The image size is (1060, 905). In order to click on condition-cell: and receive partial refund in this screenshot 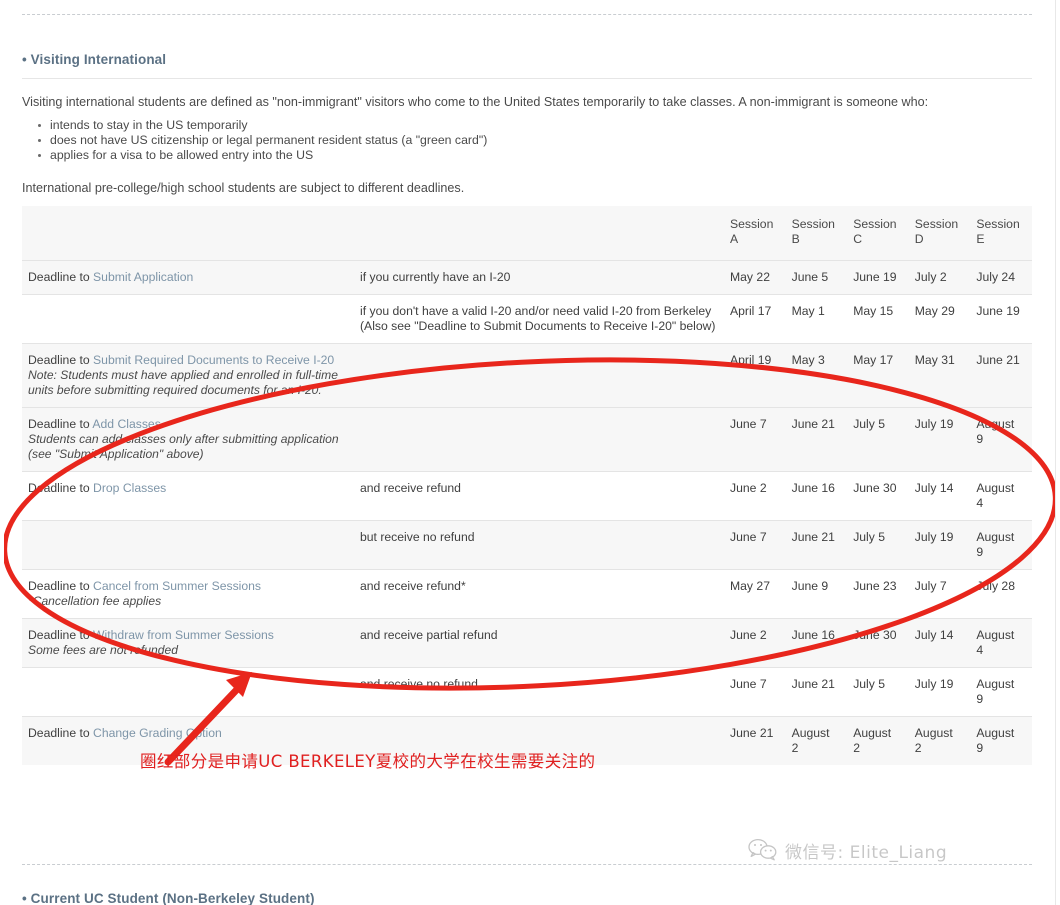, I will do `click(429, 635)`.